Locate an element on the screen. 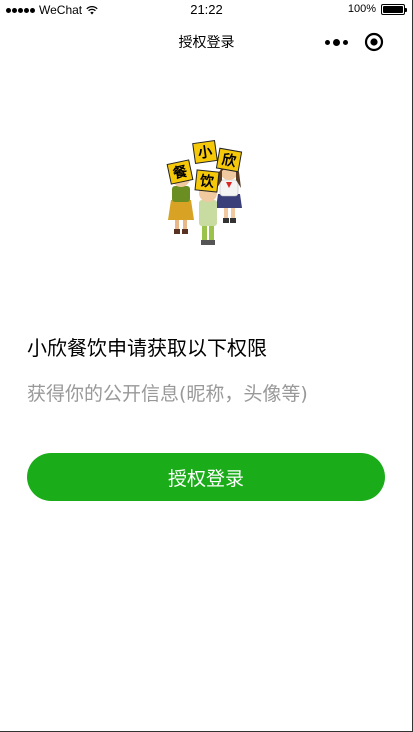 This screenshot has width=413, height=732. target-icon is located at coordinates (374, 42).